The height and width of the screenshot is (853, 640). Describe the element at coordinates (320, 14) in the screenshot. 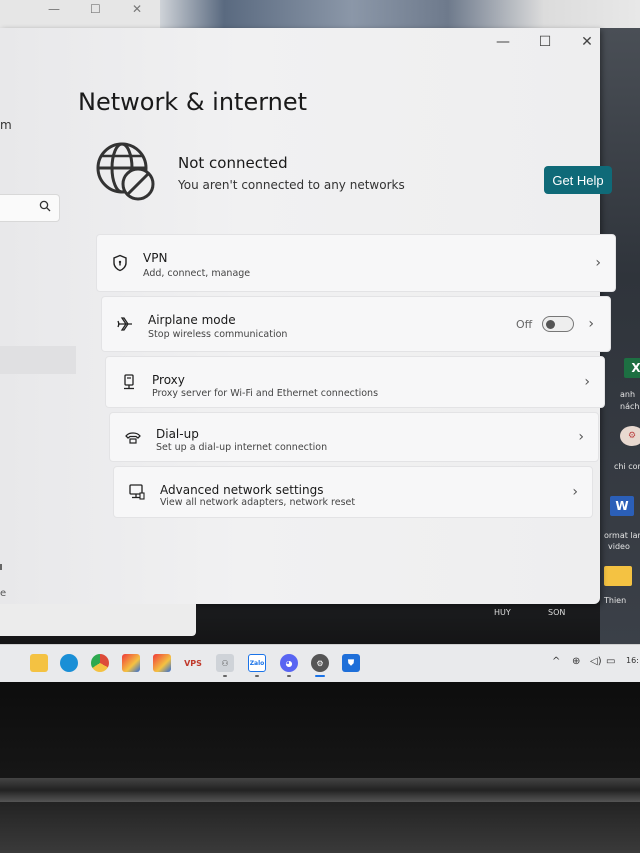

I see `desktop-top-strip: — ☐ ✕` at that location.